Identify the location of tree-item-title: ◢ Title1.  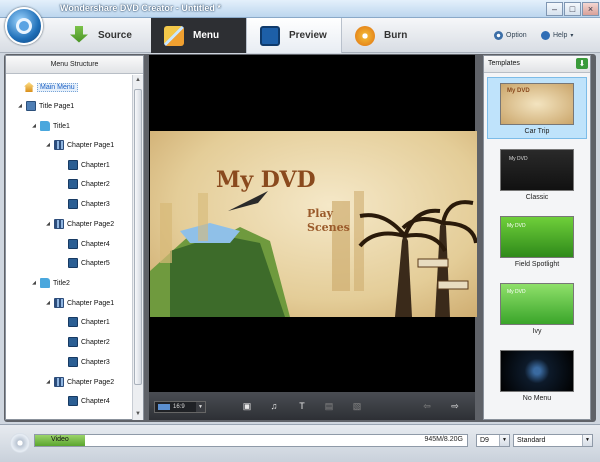
(50, 126).